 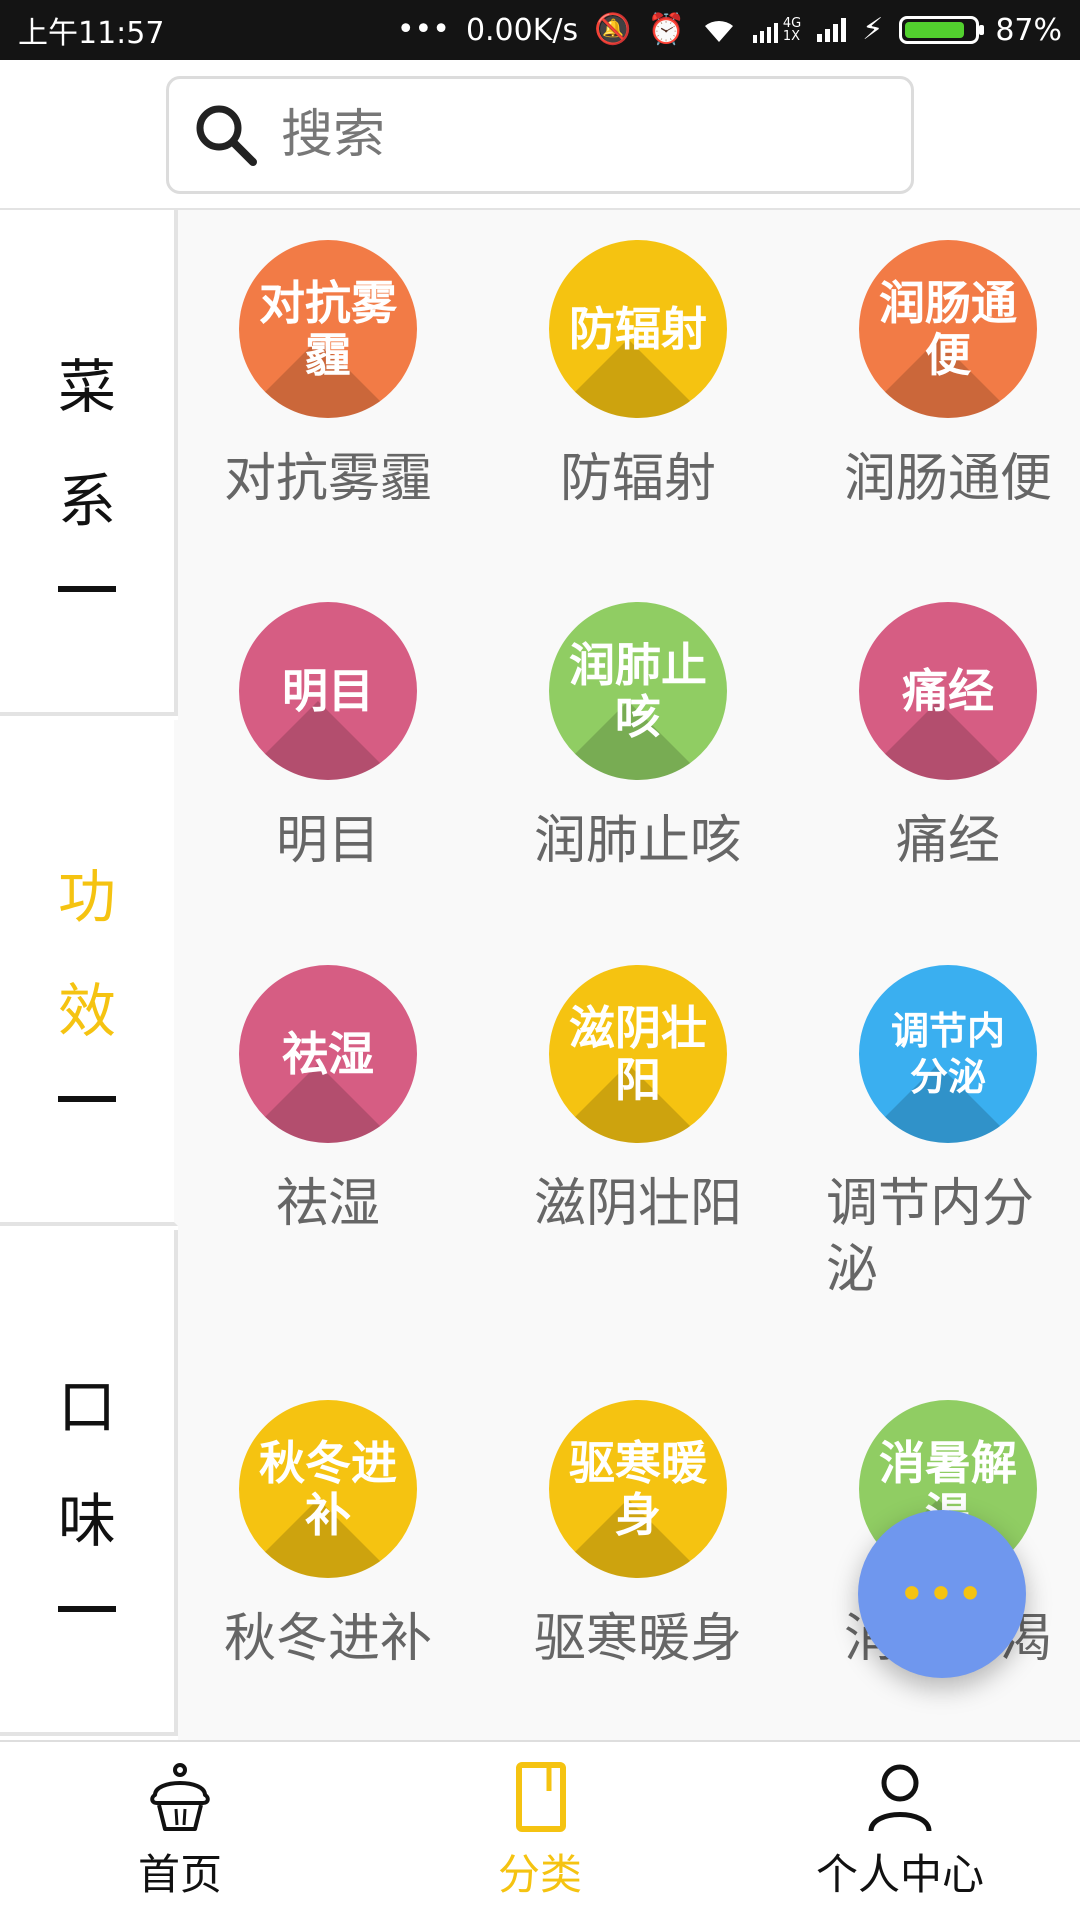 I want to click on sidebar-tab-char: 味, so click(x=86, y=1521).